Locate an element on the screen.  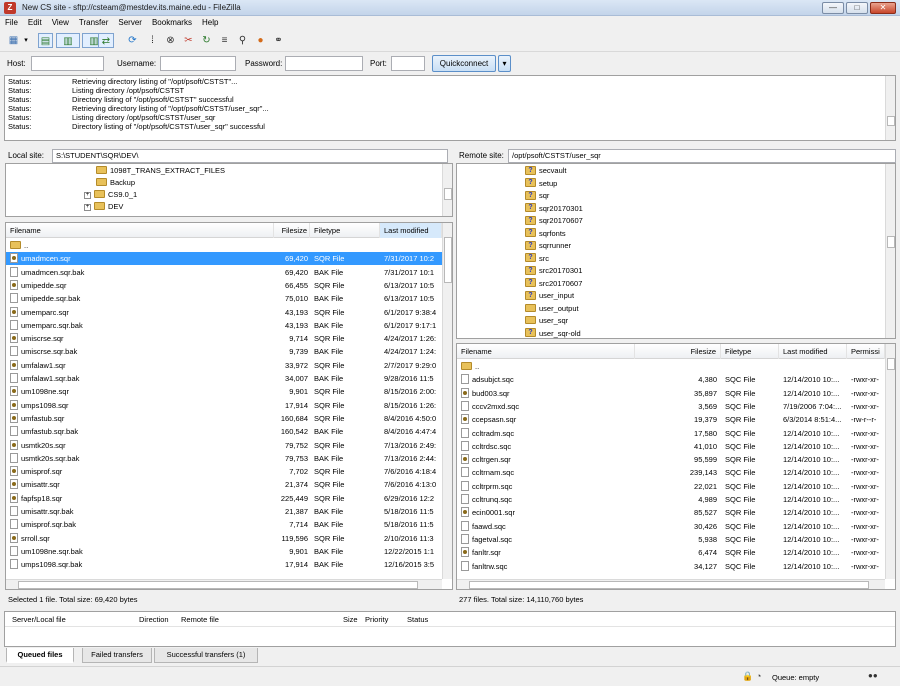
tree-item: ? user_sqr-old is located at coordinates (553, 333).